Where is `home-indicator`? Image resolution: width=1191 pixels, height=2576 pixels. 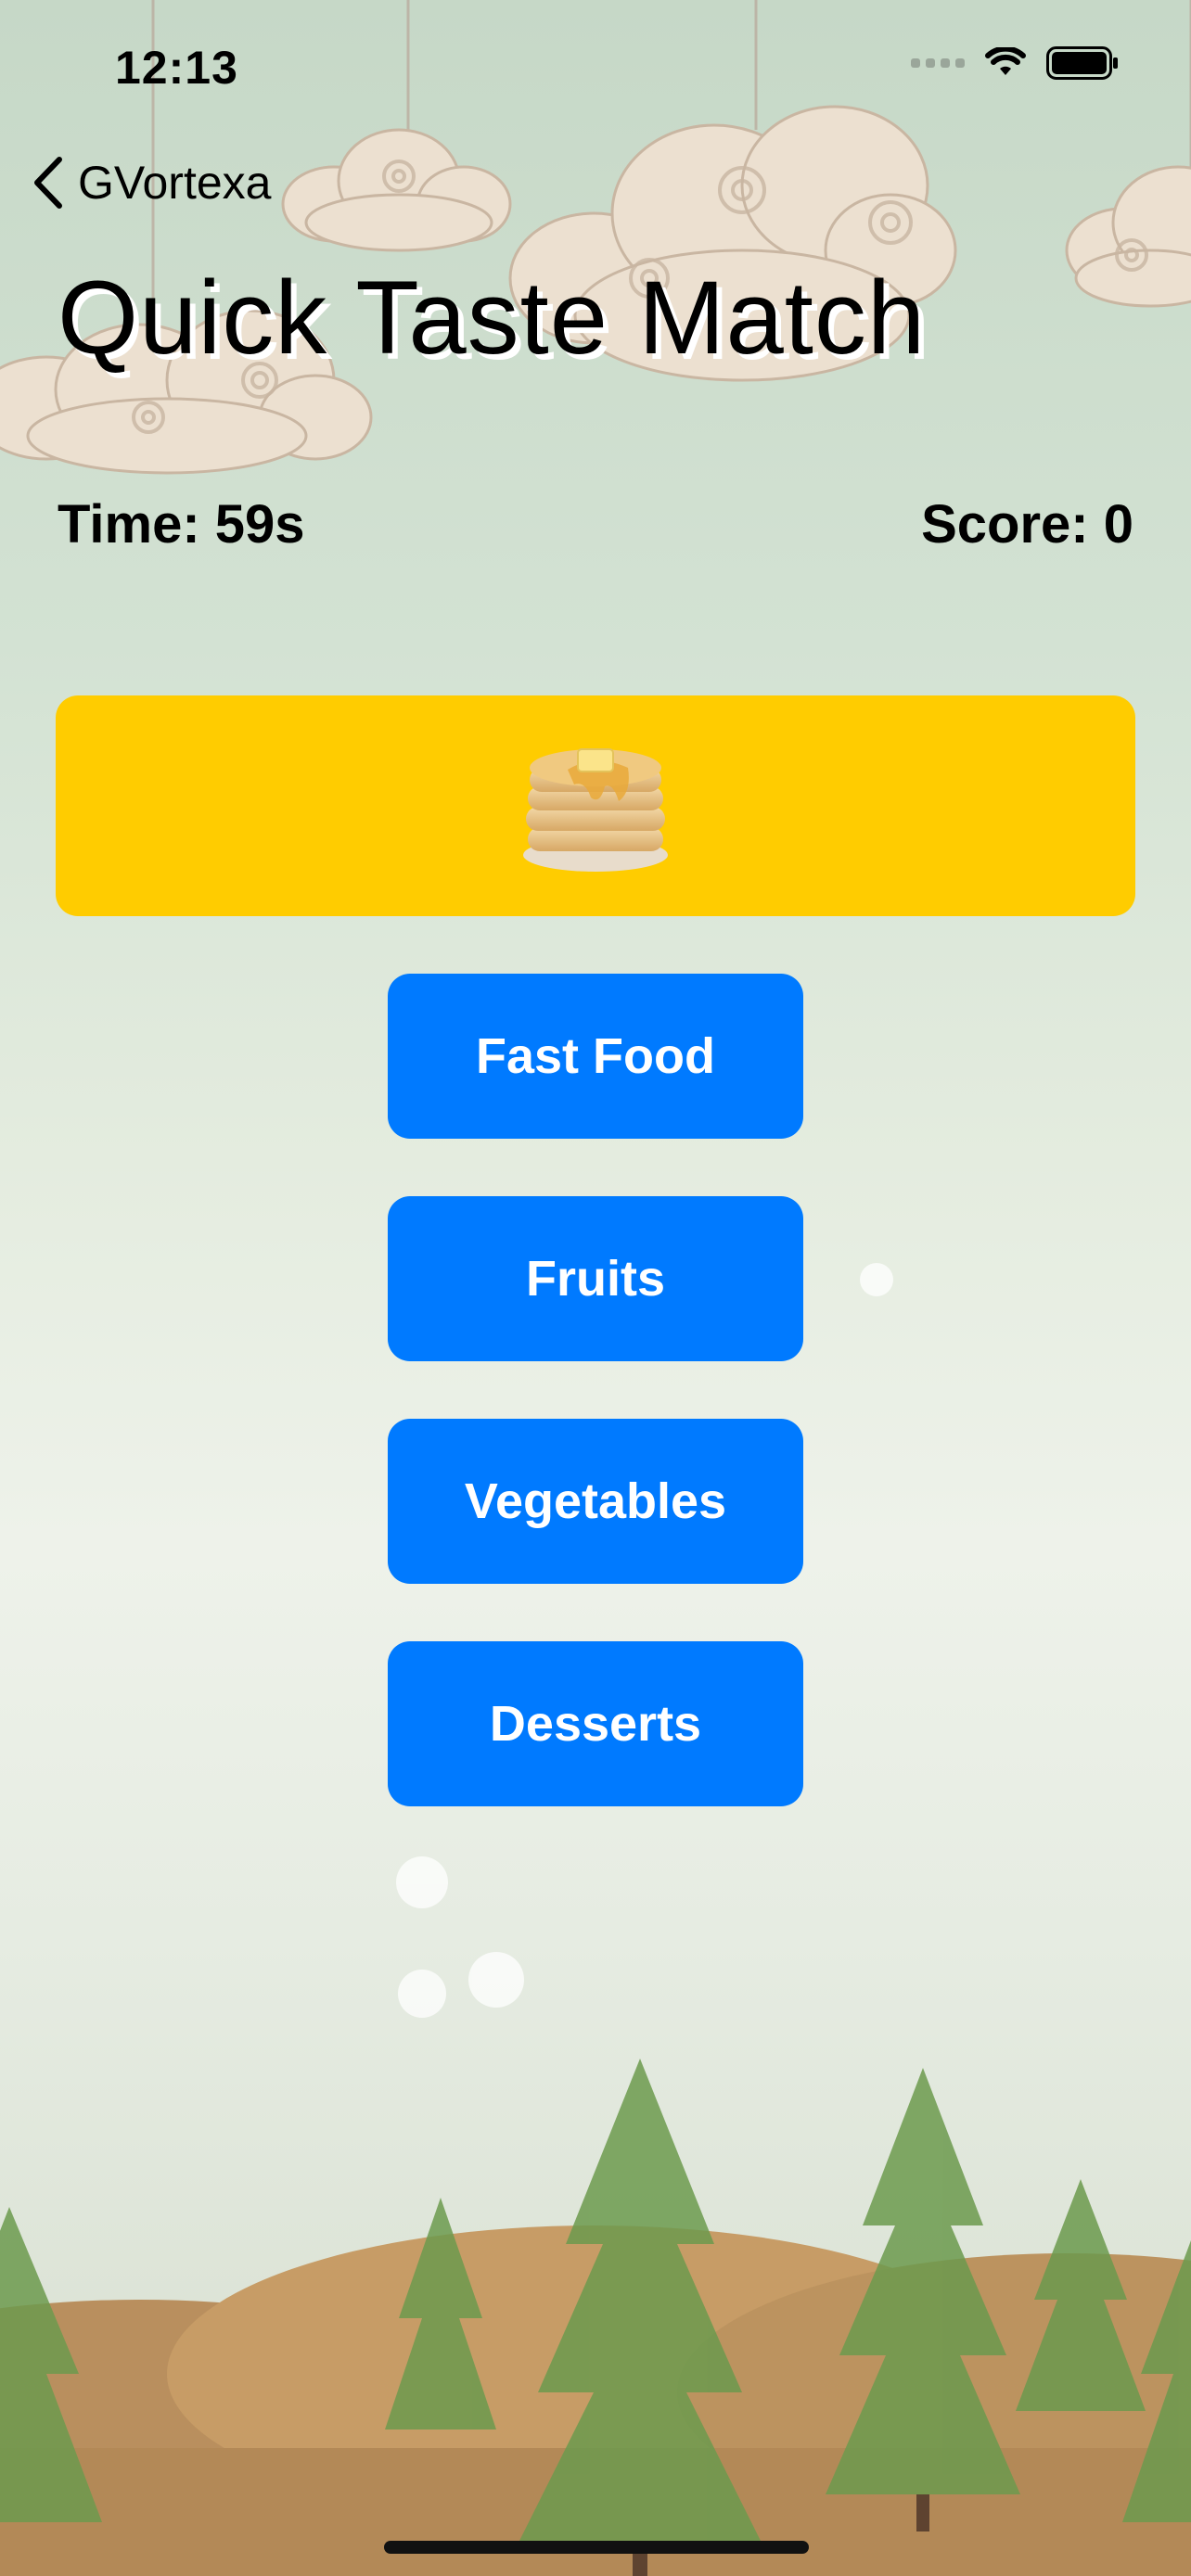 home-indicator is located at coordinates (597, 2547).